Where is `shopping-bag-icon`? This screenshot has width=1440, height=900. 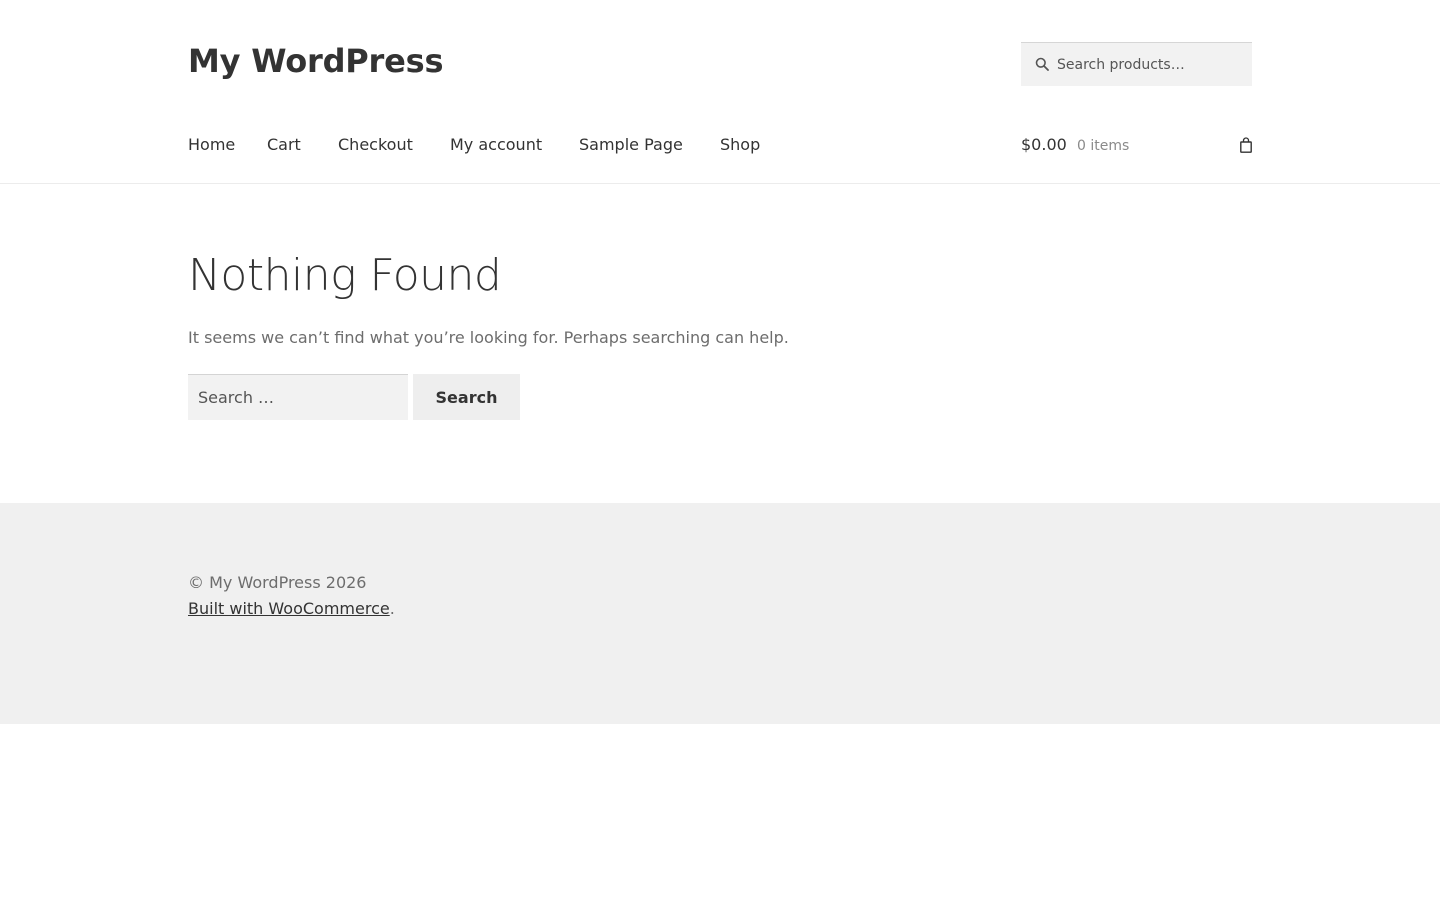
shopping-bag-icon is located at coordinates (1246, 145).